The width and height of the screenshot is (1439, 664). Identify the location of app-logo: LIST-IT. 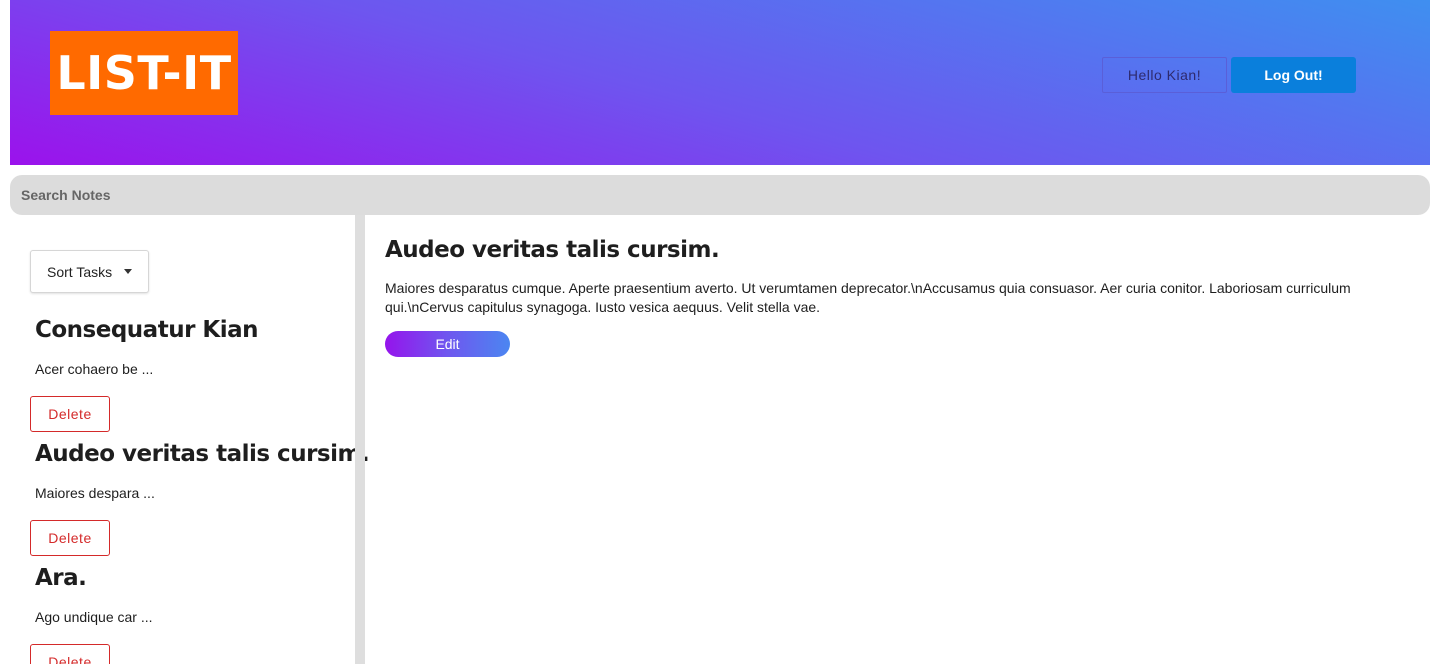
(144, 73).